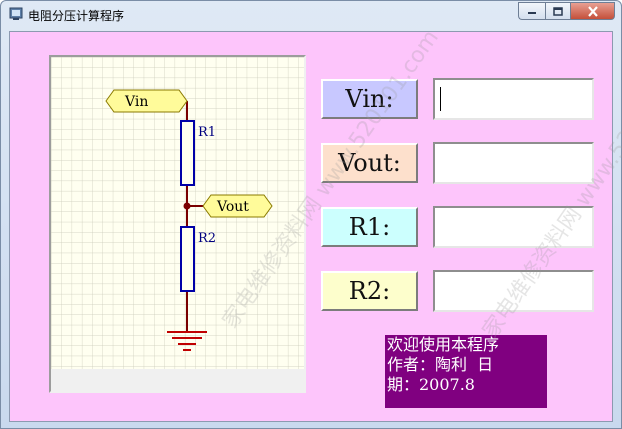 This screenshot has width=622, height=429. I want to click on r2-label: R2, so click(207, 238).